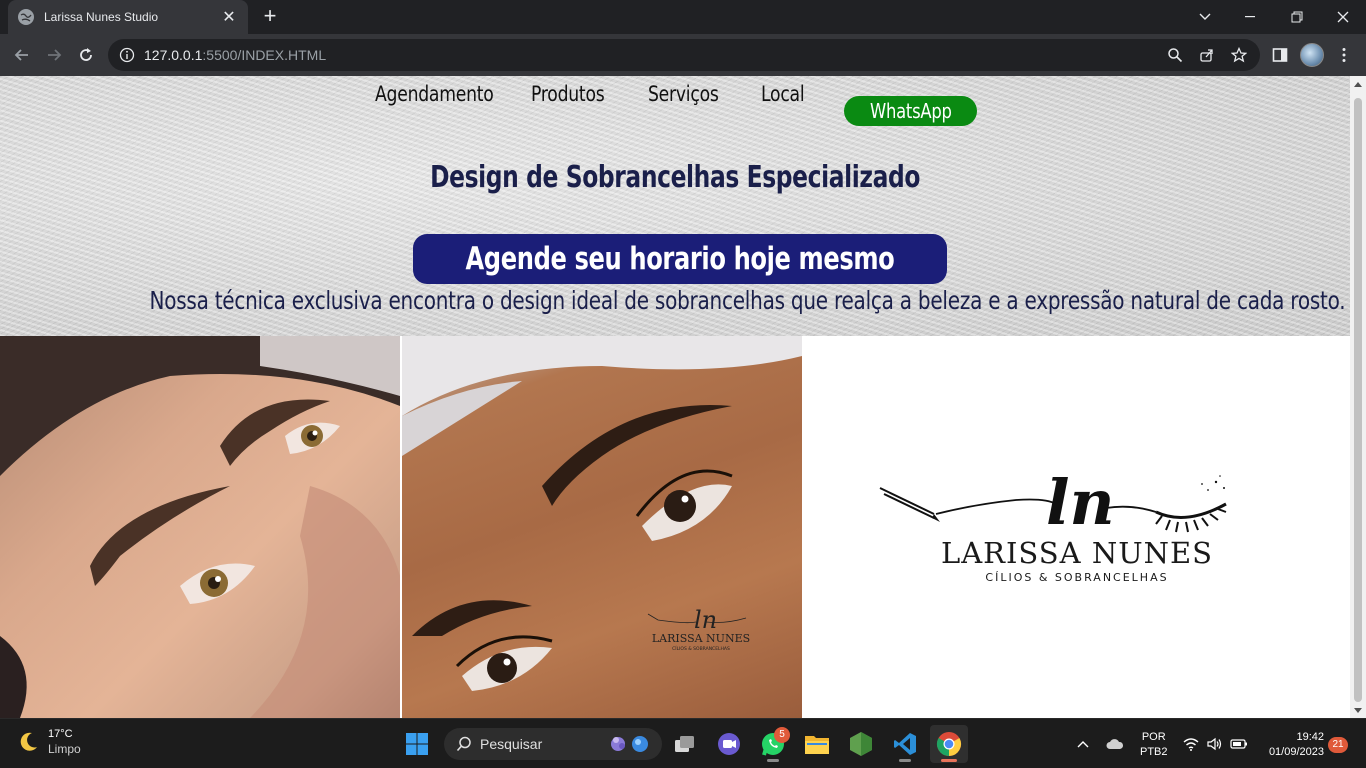 Image resolution: width=1366 pixels, height=768 pixels. Describe the element at coordinates (1175, 55) in the screenshot. I see `zoom-icon` at that location.